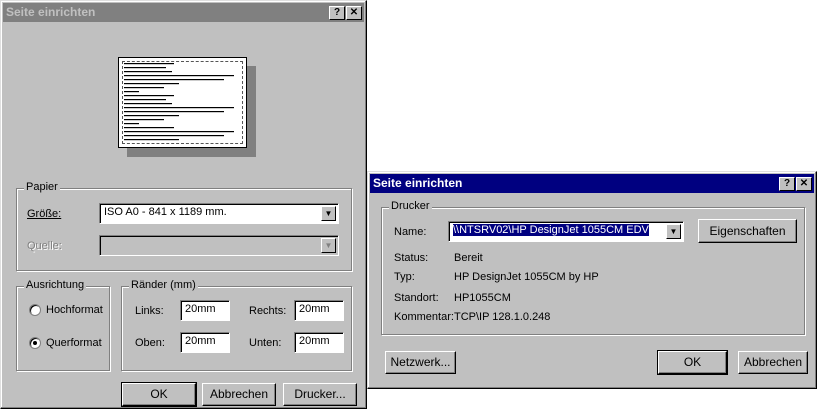  I want to click on margins-group-label: Ränder (mm), so click(163, 285).